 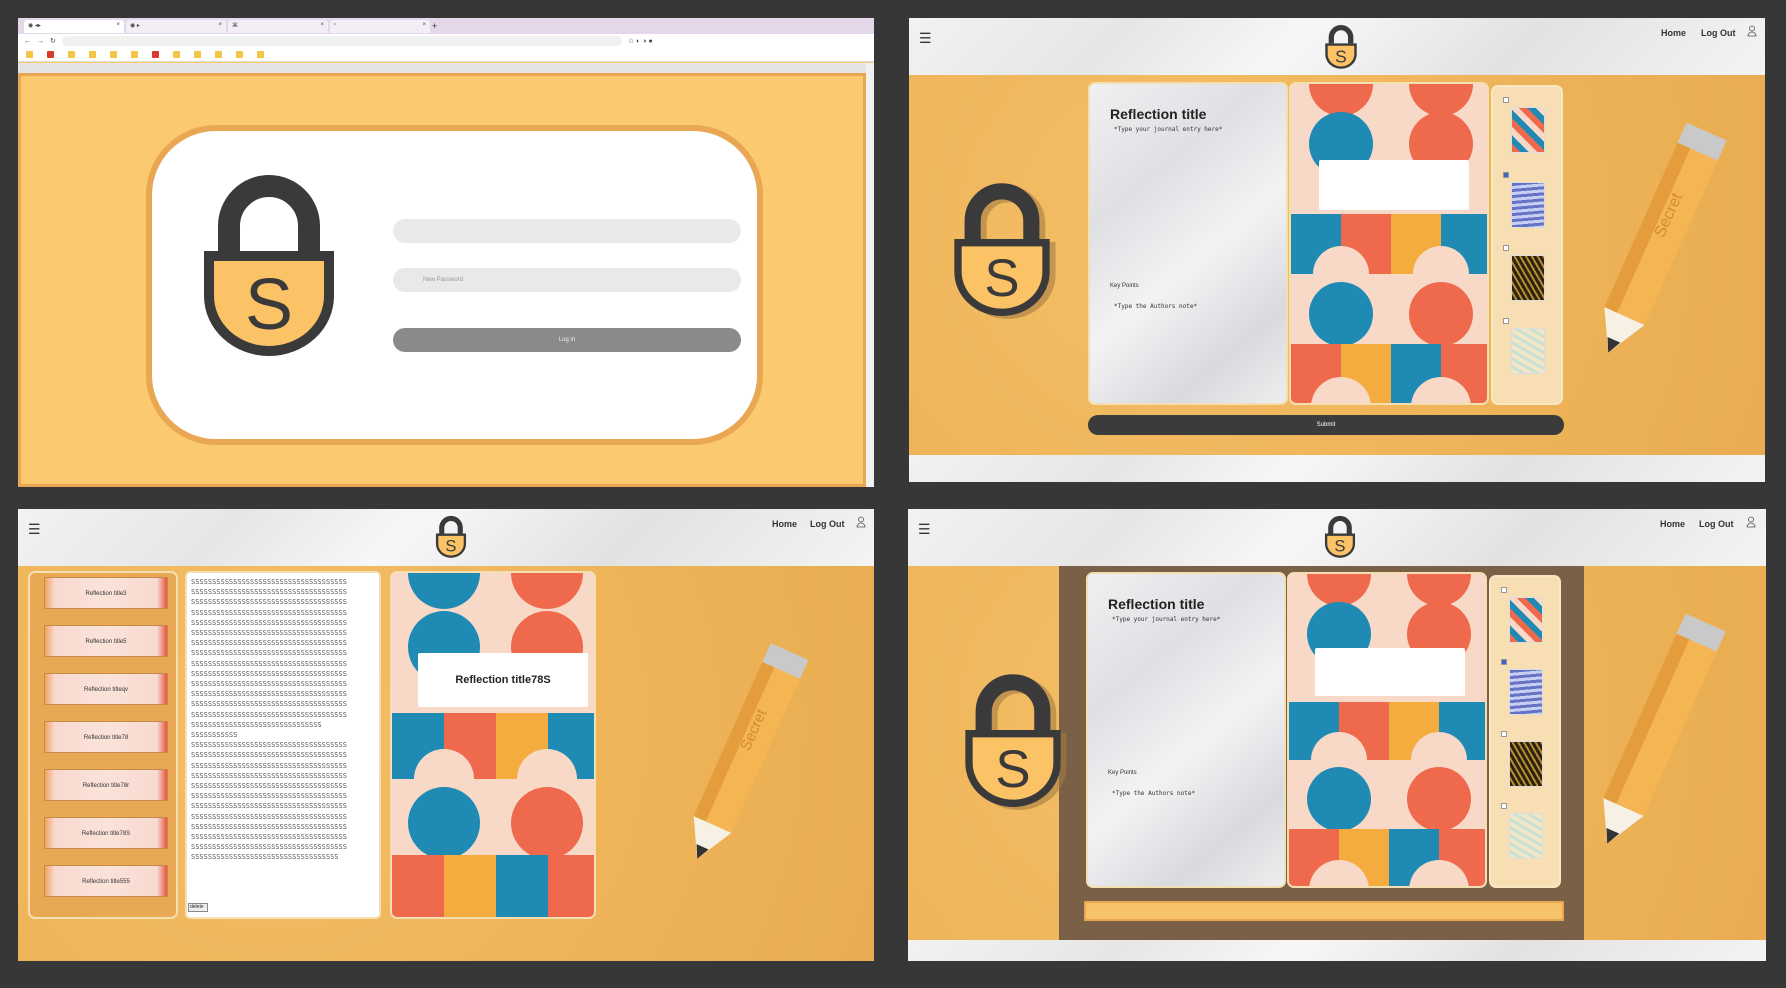 I want to click on key-points-label: Key Points, so click(x=1122, y=773).